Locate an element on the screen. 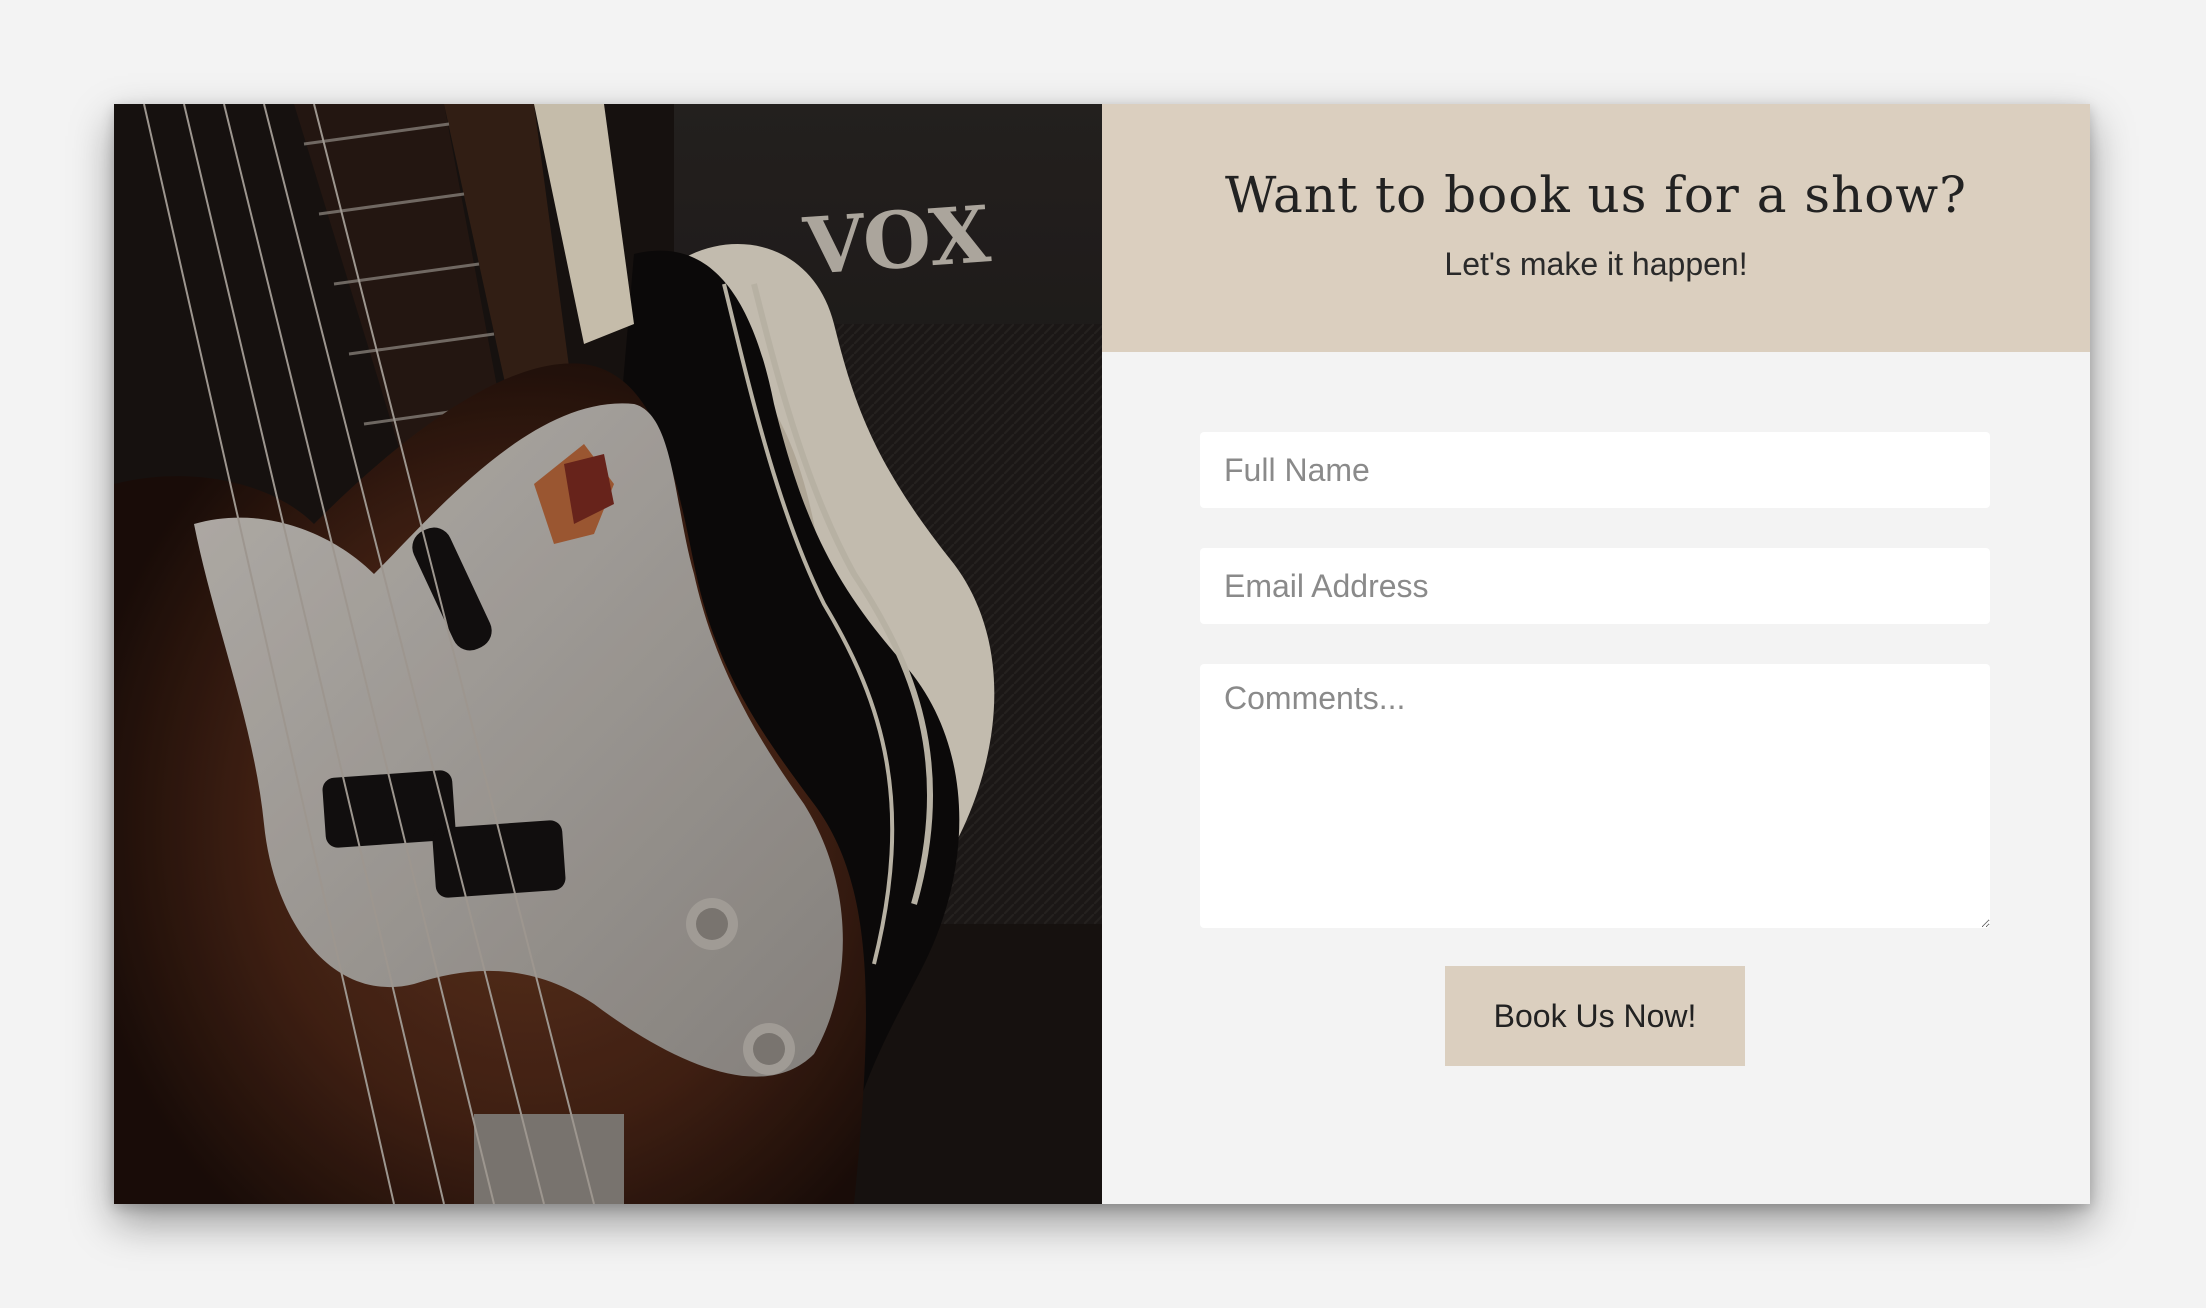 This screenshot has width=2206, height=1308. email-input is located at coordinates (1595, 586).